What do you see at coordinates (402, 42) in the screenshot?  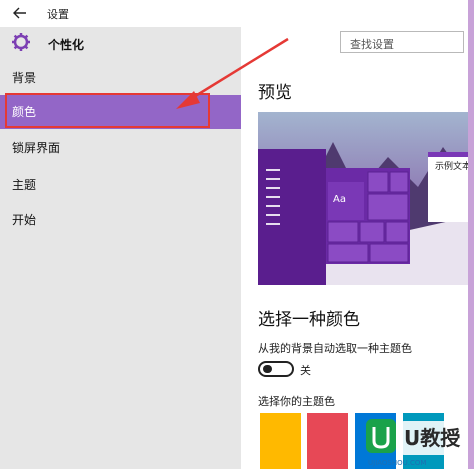 I see `search-input: 查找设置` at bounding box center [402, 42].